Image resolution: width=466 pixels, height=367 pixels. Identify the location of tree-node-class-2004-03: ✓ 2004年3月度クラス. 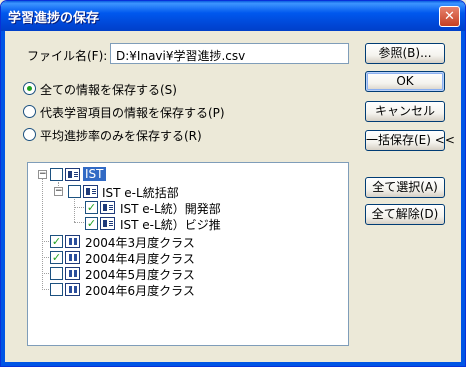
(128, 242).